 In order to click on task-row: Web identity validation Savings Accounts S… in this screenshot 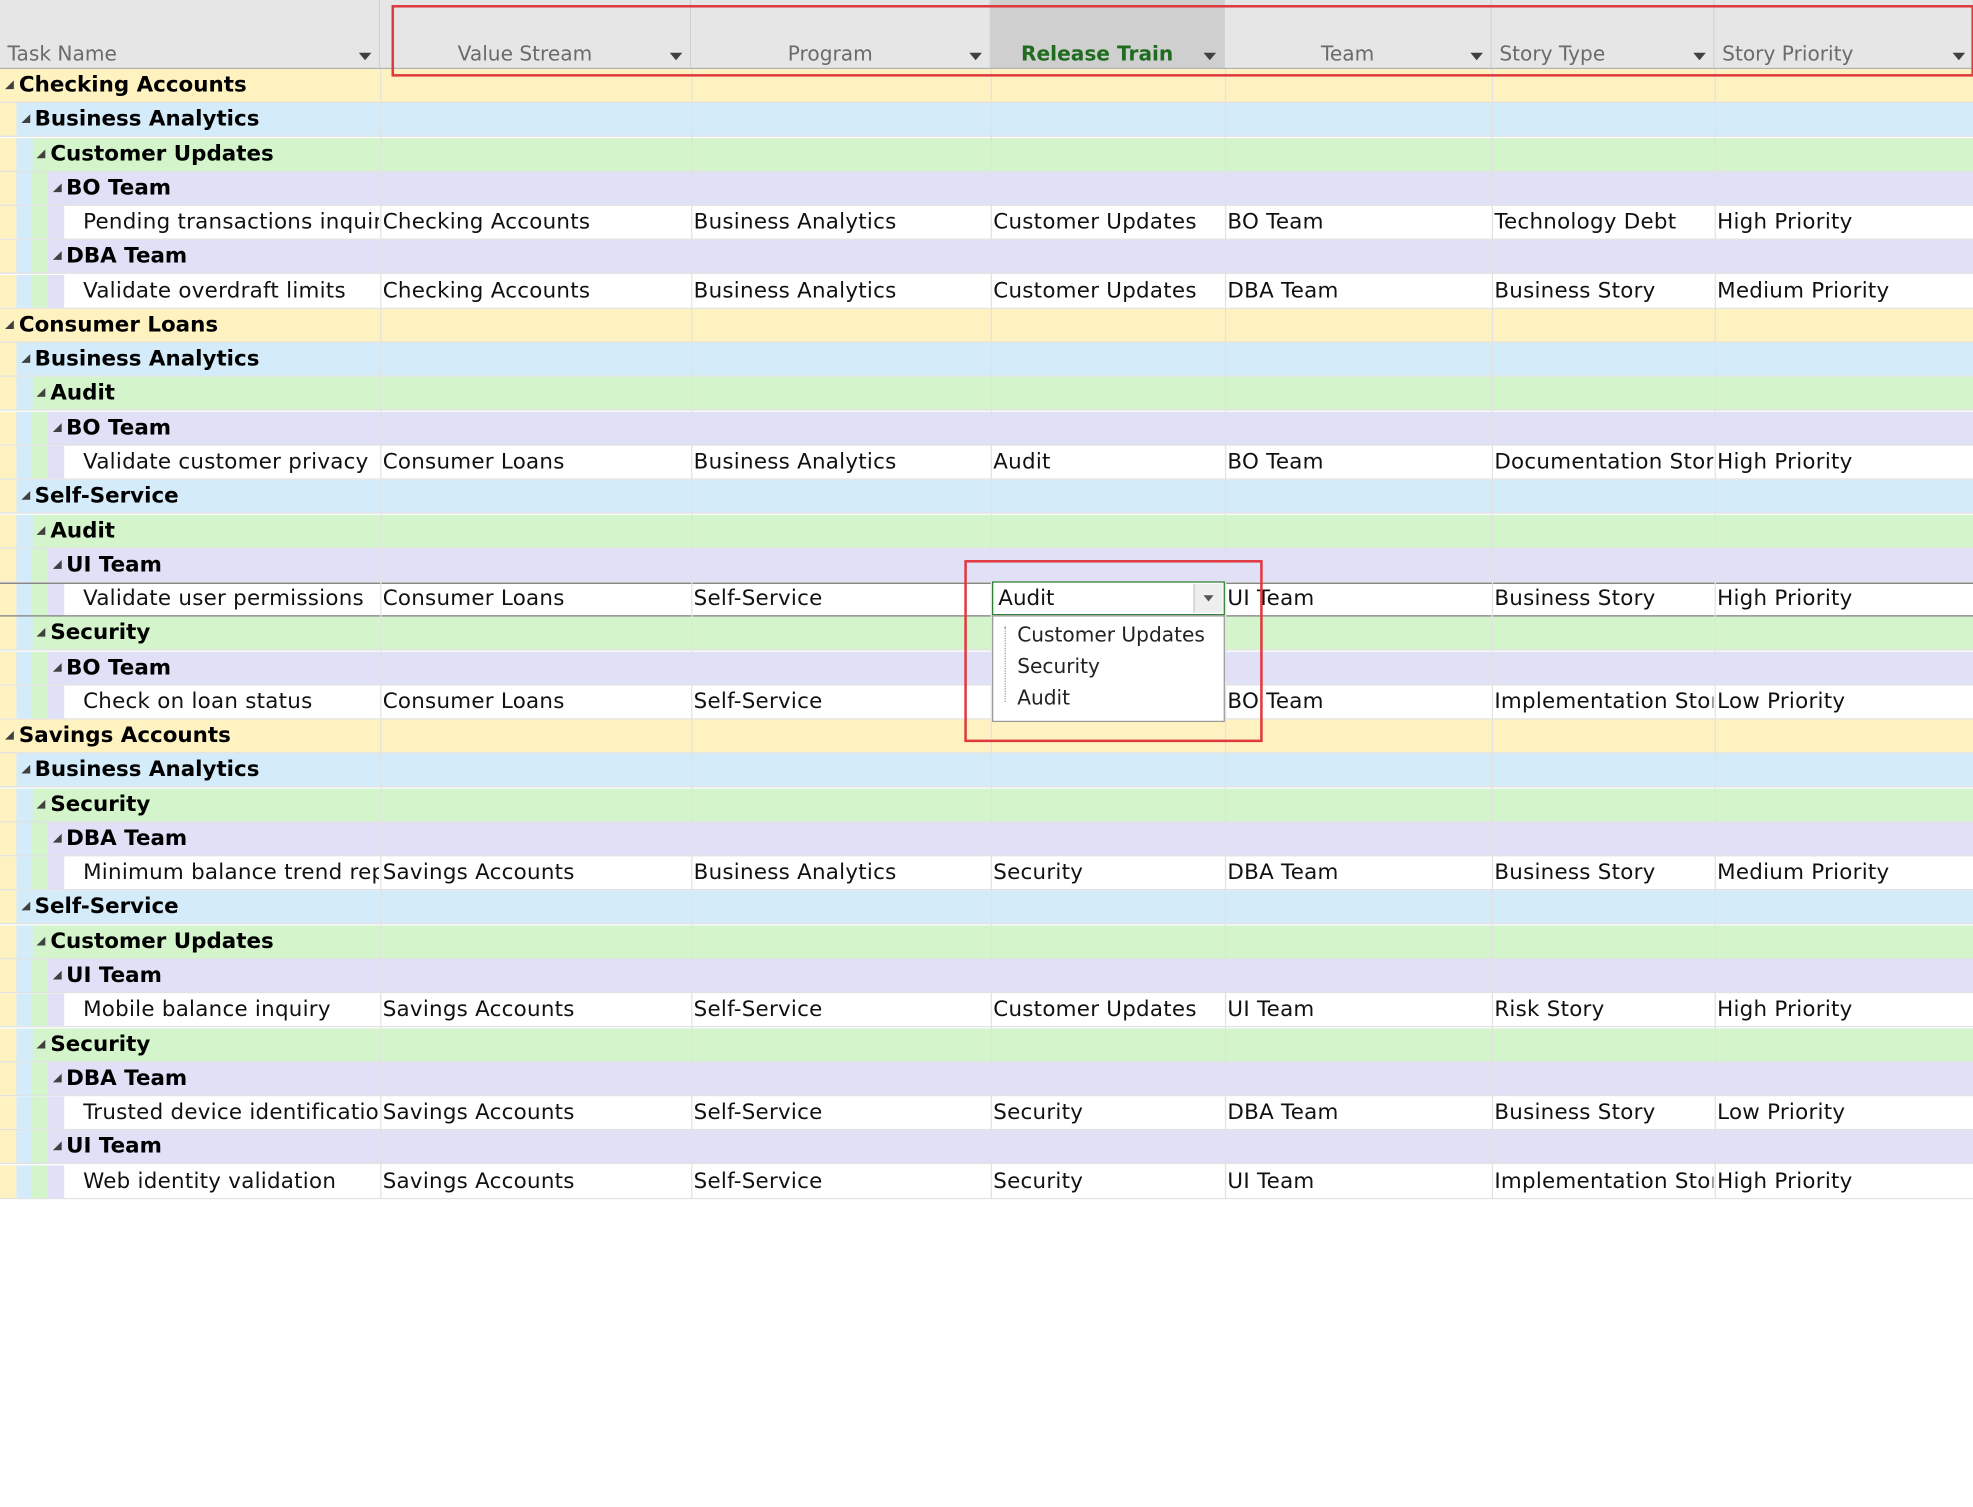, I will do `click(986, 1181)`.